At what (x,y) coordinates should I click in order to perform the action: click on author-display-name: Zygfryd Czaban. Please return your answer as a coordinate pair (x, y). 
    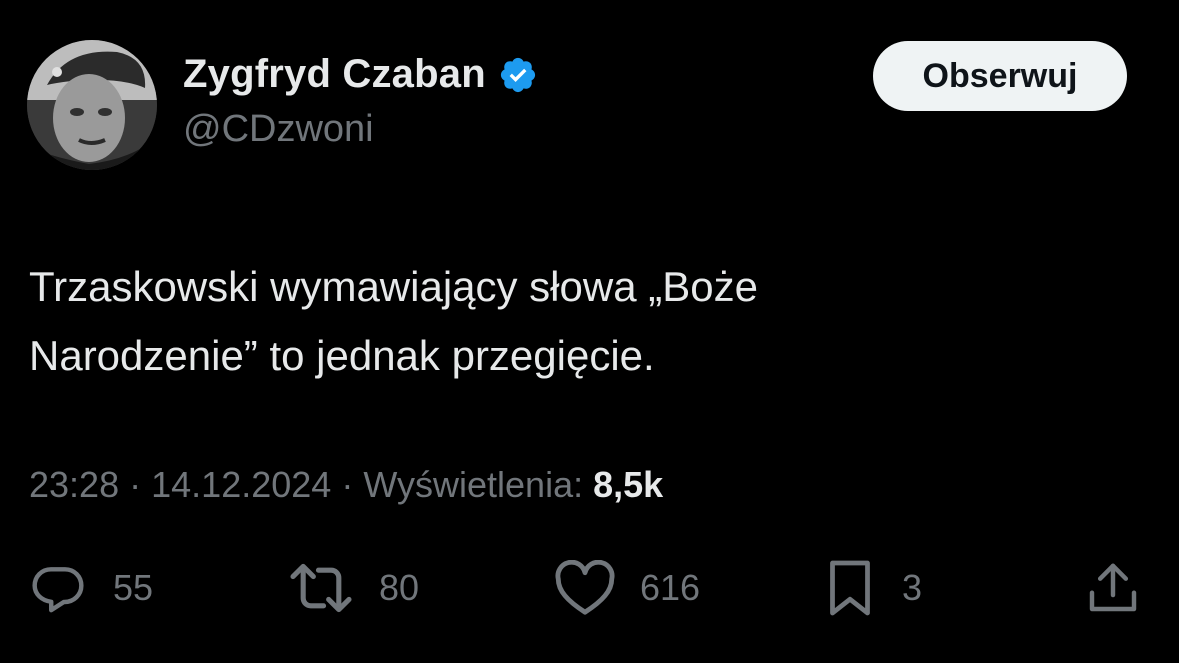
    Looking at the image, I should click on (334, 74).